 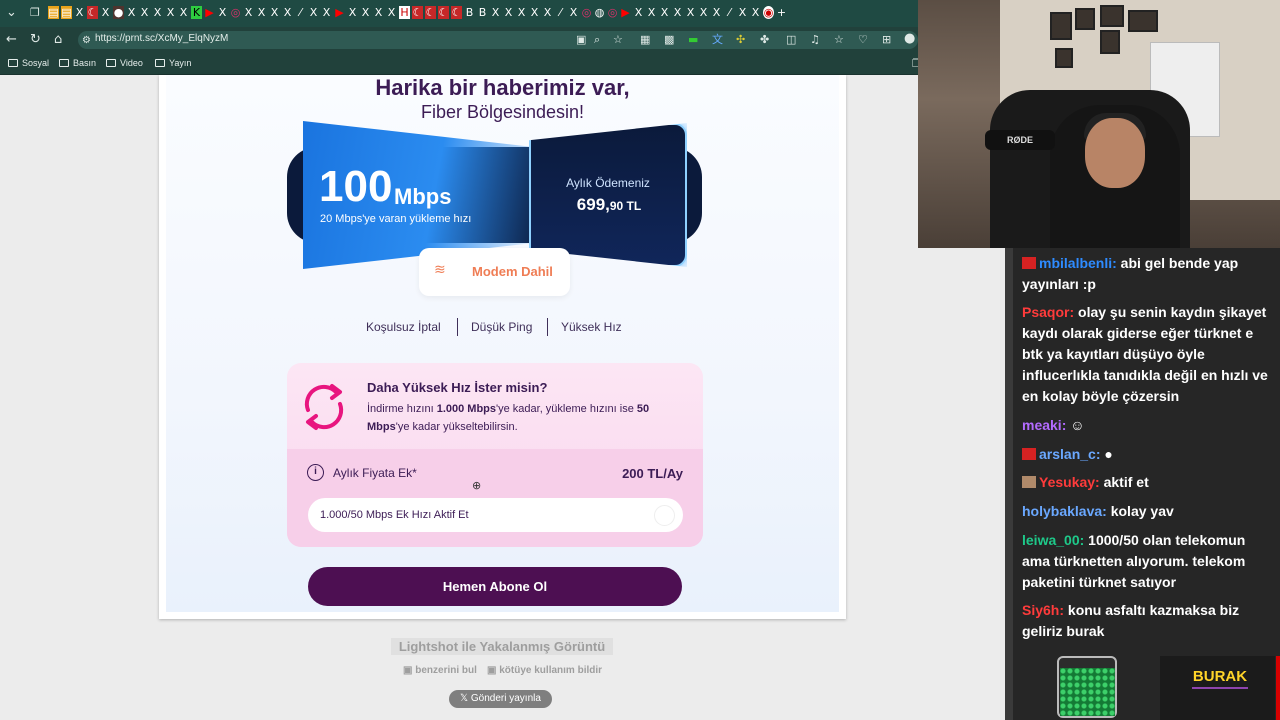 What do you see at coordinates (324, 407) in the screenshot?
I see `upgrade-arrows-icon` at bounding box center [324, 407].